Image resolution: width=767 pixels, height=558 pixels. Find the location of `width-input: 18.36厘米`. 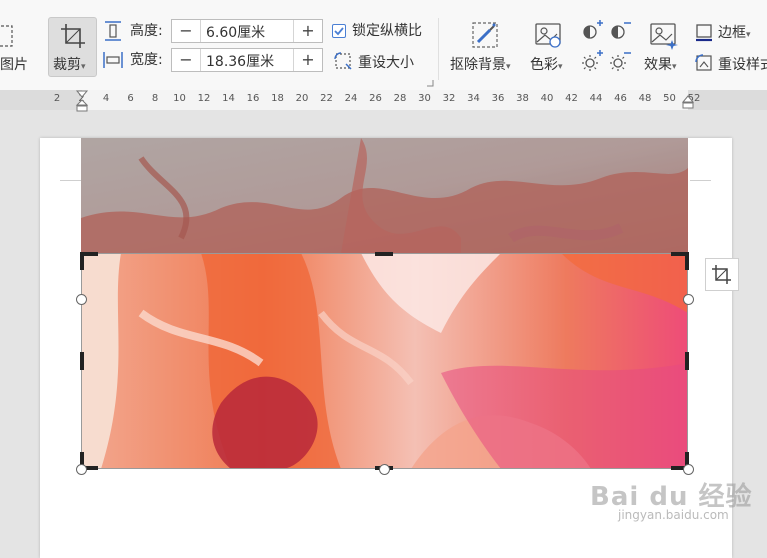

width-input: 18.36厘米 is located at coordinates (240, 61).